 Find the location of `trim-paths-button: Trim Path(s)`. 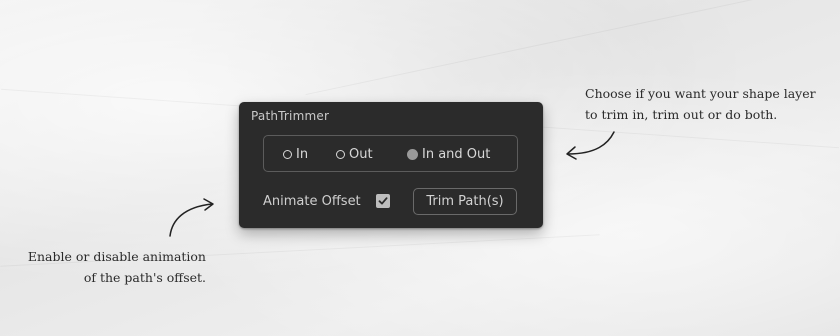

trim-paths-button: Trim Path(s) is located at coordinates (465, 201).